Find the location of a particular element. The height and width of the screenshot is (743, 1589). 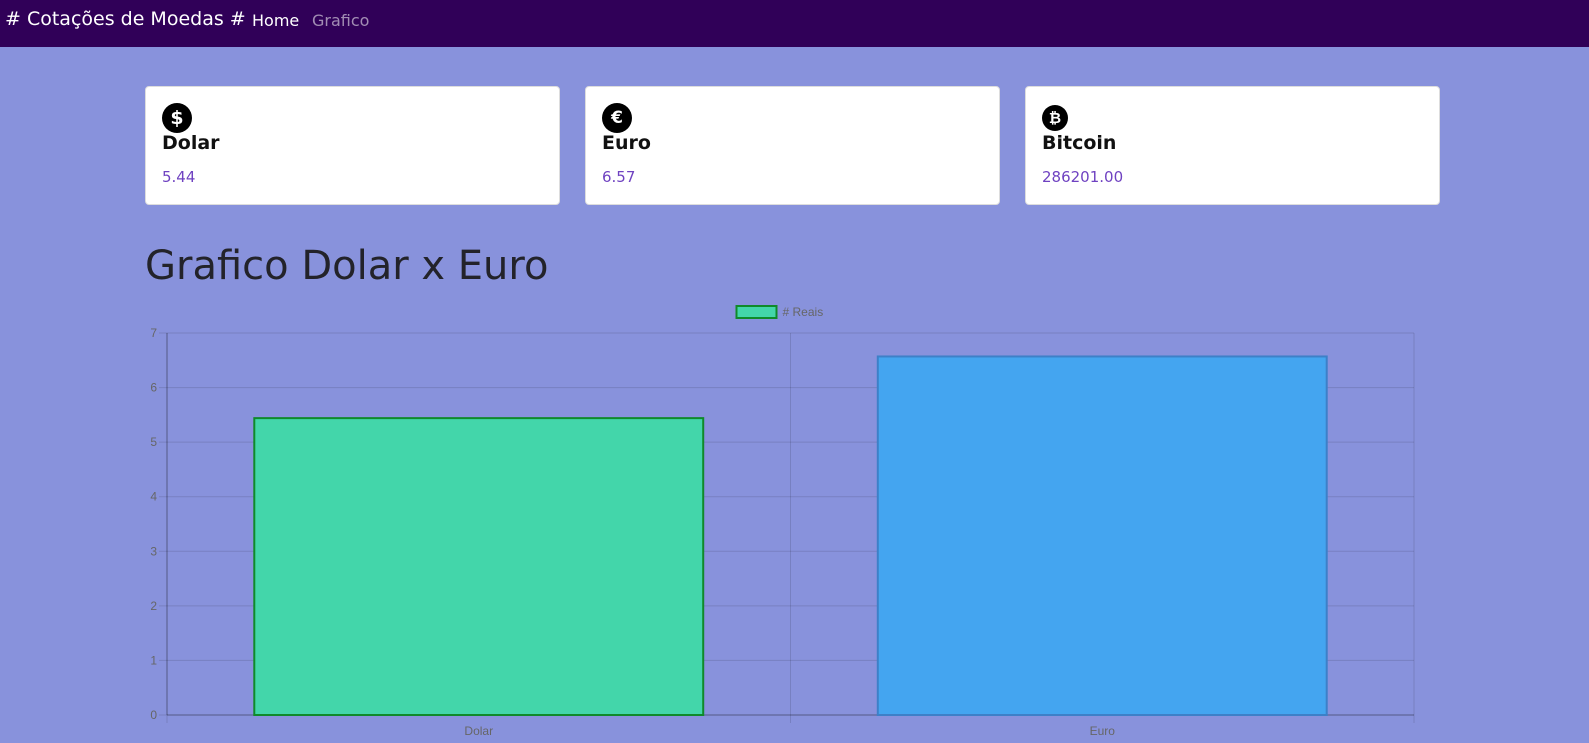

x-tick-label: Euro is located at coordinates (1103, 731).